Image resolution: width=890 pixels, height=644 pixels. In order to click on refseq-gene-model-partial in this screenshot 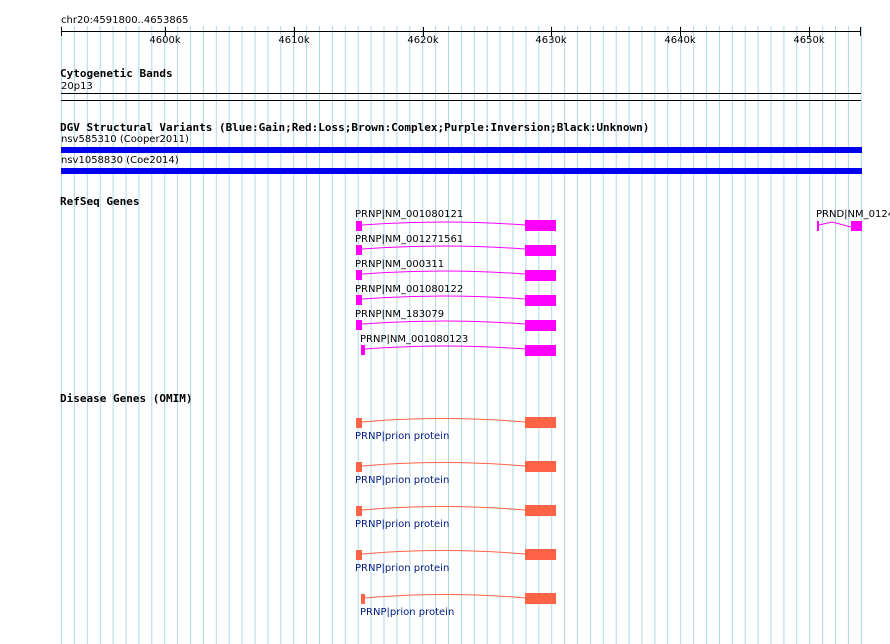, I will do `click(839, 226)`.